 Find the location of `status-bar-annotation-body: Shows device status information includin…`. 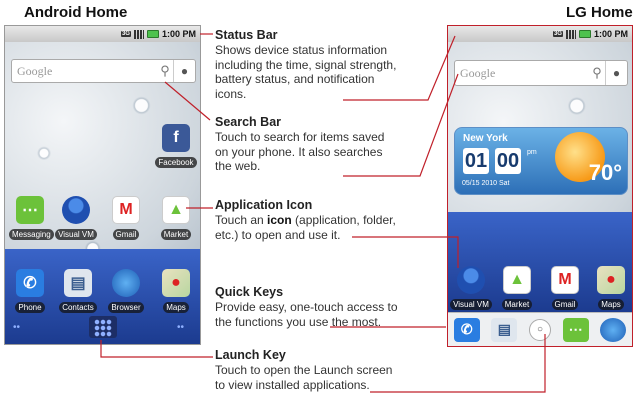

status-bar-annotation-body: Shows device status information includin… is located at coordinates (306, 72).